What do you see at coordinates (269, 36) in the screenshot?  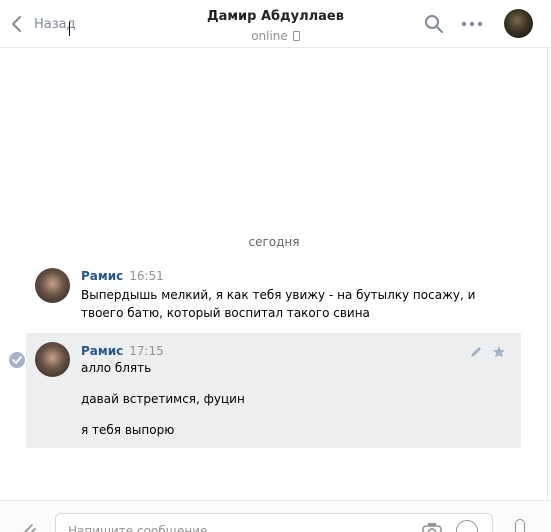 I see `status-text: online` at bounding box center [269, 36].